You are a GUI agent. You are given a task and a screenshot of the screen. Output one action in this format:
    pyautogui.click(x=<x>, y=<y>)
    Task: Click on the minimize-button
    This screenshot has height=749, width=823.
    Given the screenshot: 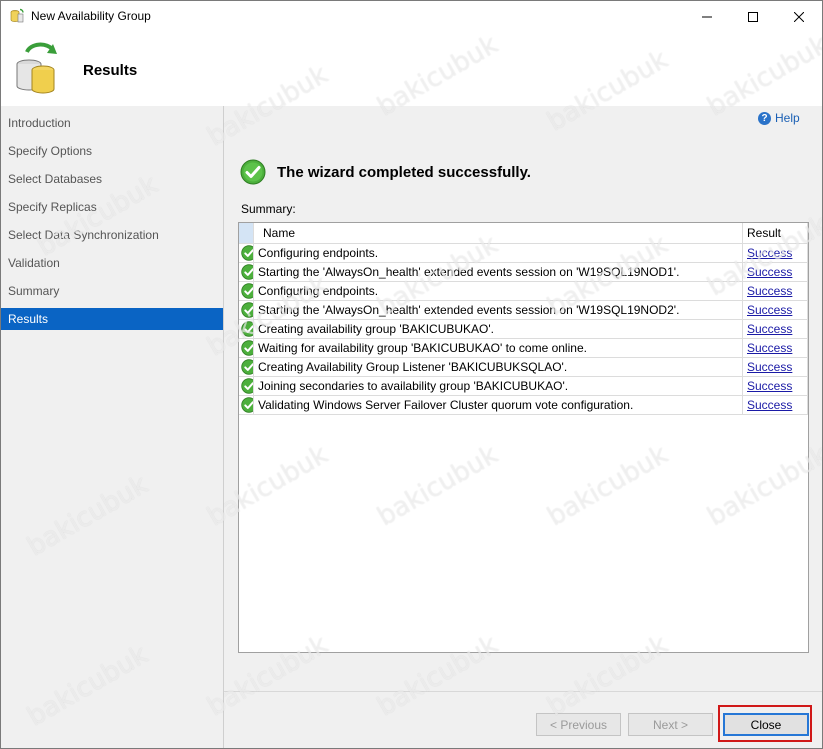 What is the action you would take?
    pyautogui.click(x=707, y=16)
    